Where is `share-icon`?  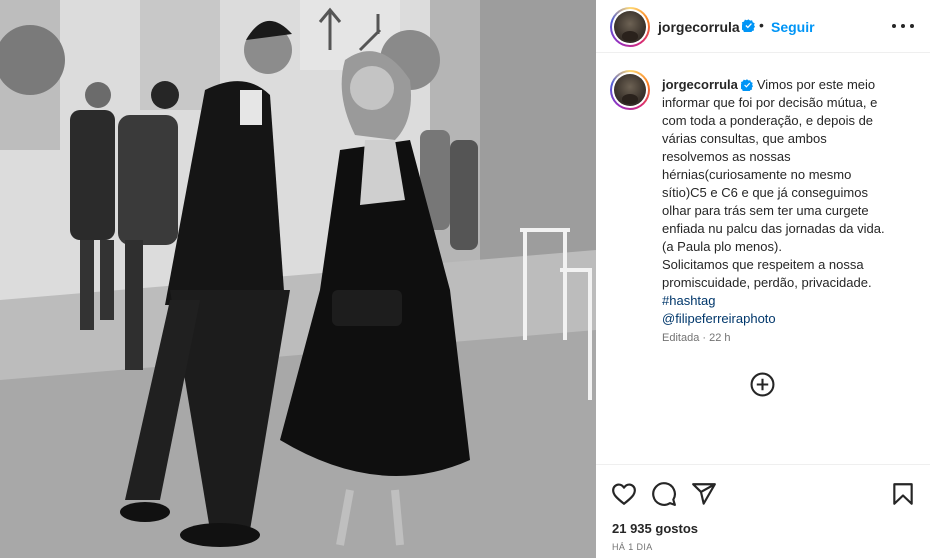 share-icon is located at coordinates (704, 494).